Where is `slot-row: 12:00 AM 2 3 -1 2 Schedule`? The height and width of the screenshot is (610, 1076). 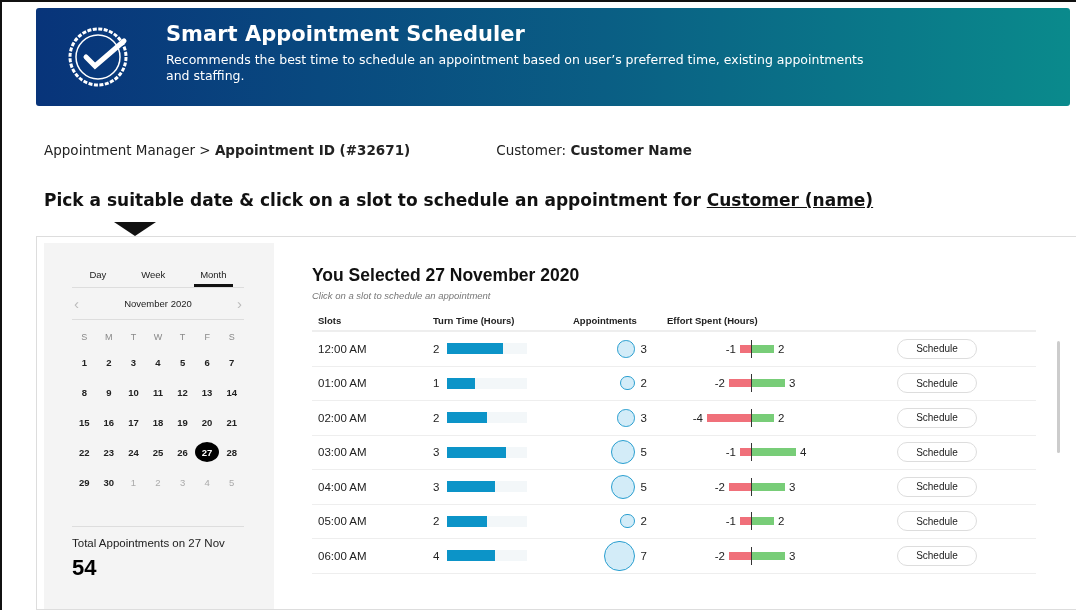 slot-row: 12:00 AM 2 3 -1 2 Schedule is located at coordinates (674, 349).